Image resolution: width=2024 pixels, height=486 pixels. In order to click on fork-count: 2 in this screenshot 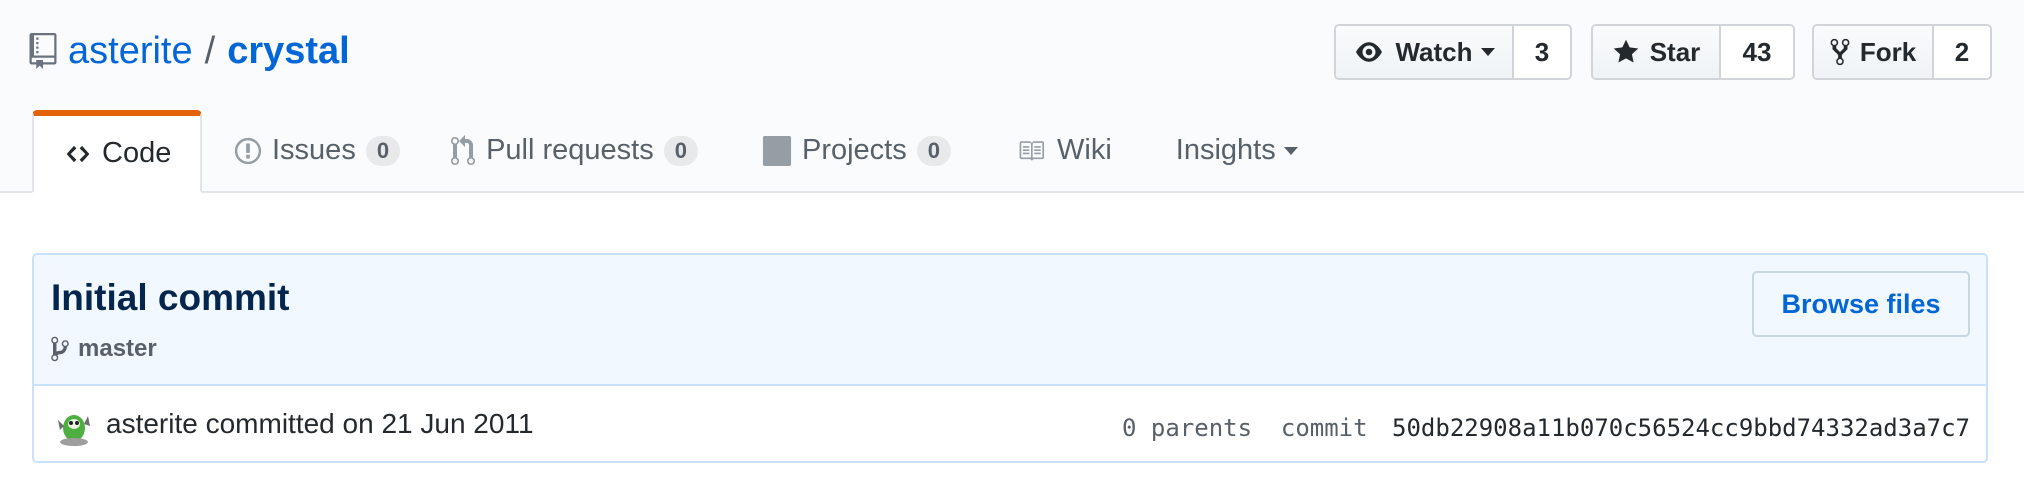, I will do `click(1962, 52)`.